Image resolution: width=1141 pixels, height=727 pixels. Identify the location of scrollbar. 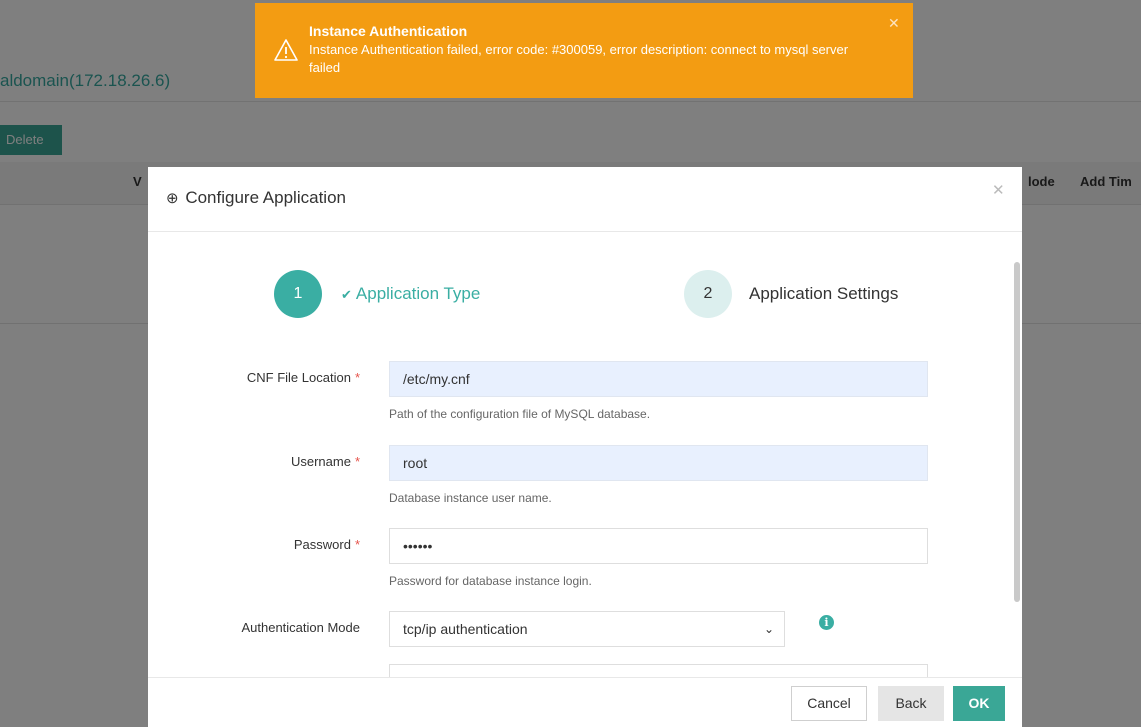
(1017, 432).